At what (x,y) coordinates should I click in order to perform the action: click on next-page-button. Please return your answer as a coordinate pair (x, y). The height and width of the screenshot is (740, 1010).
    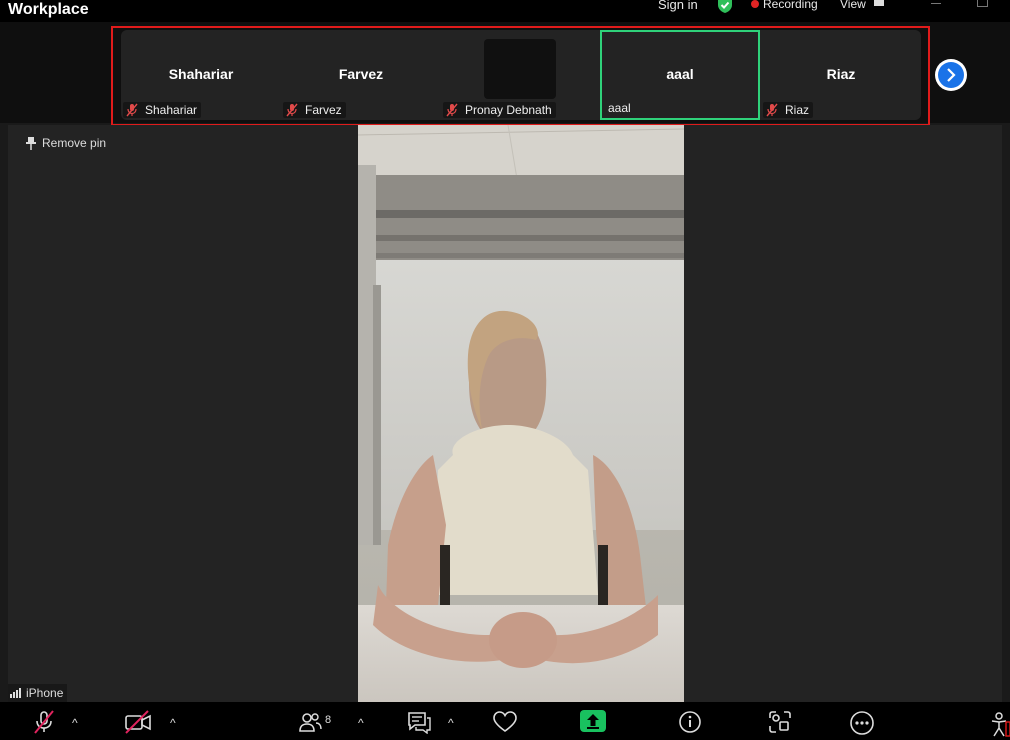
    Looking at the image, I should click on (951, 75).